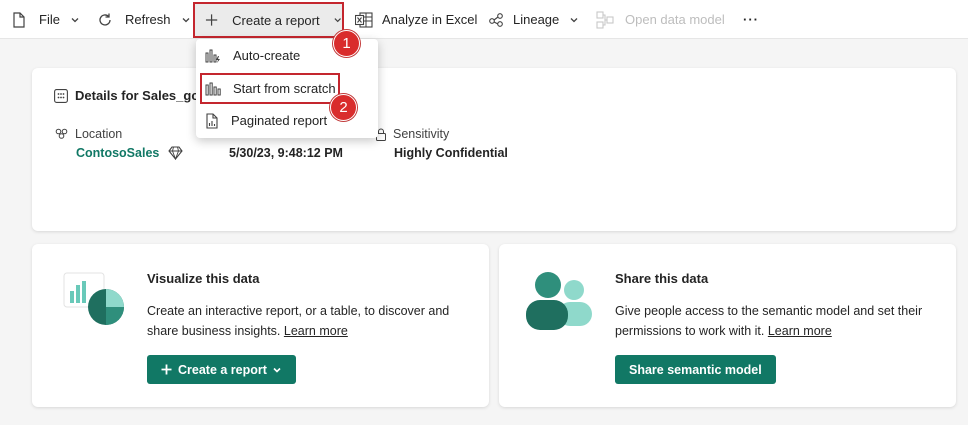  I want to click on location-value-row: ContosoSales, so click(130, 153).